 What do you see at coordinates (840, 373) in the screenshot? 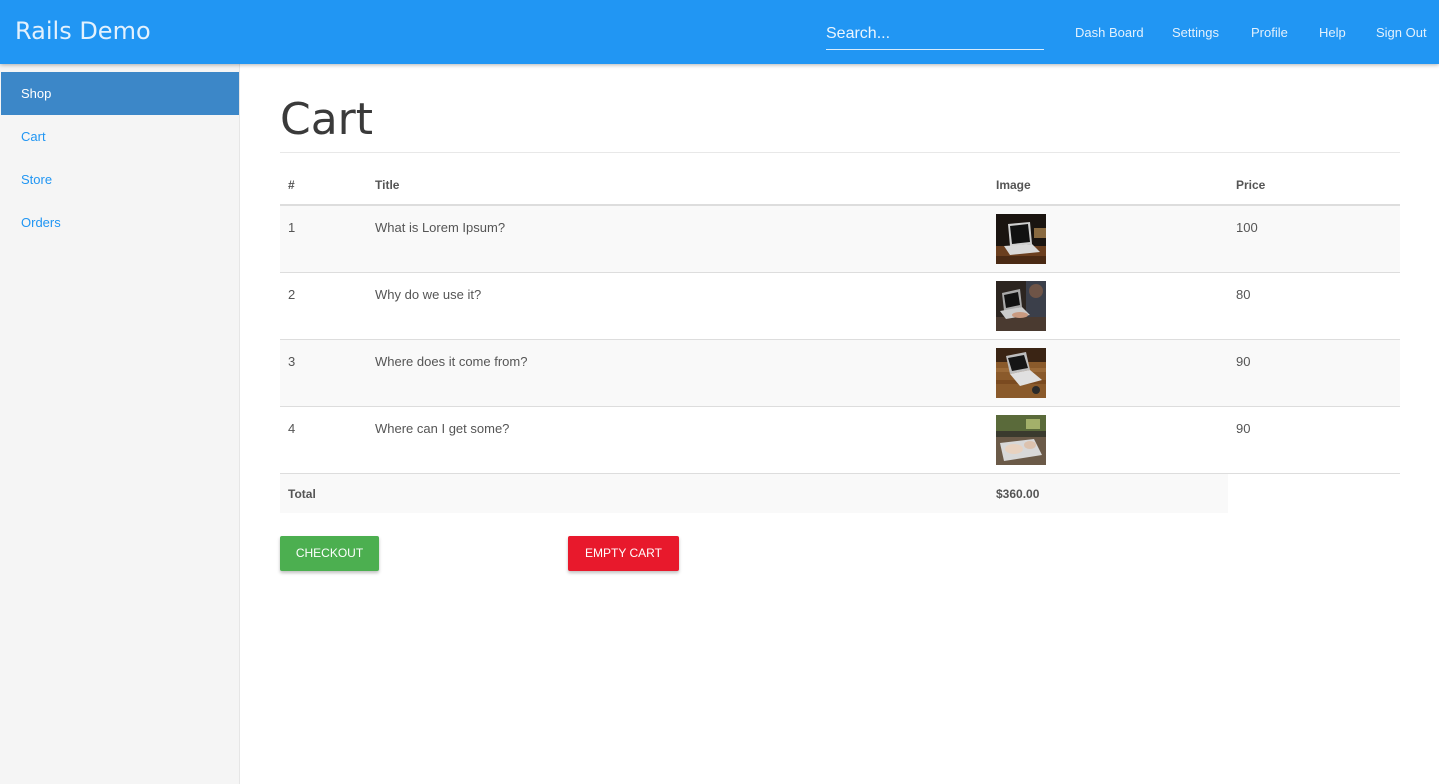
I see `table-row: 3 Where does it come from? 90` at bounding box center [840, 373].